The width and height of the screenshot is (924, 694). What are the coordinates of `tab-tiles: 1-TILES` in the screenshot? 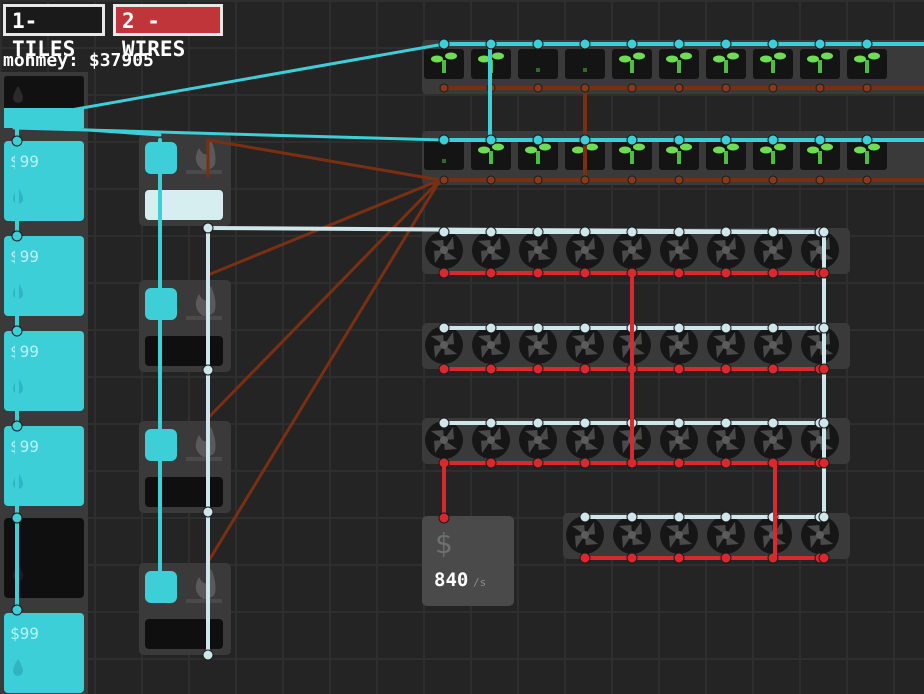 It's located at (54, 32).